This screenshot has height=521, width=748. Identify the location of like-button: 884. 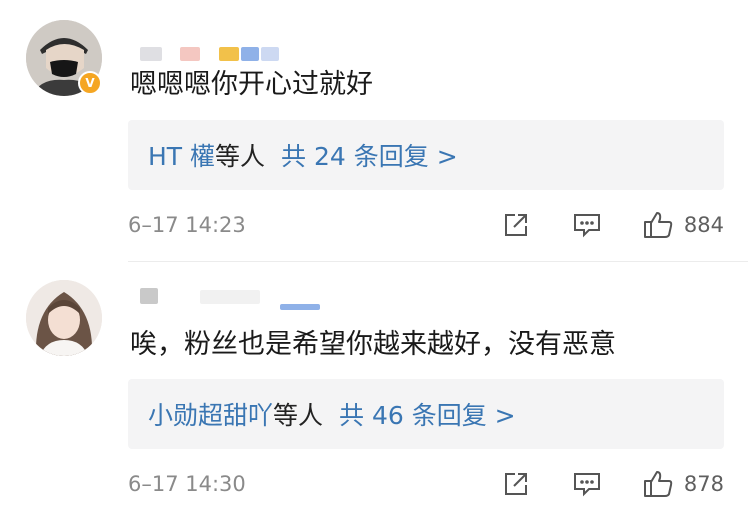
(683, 225).